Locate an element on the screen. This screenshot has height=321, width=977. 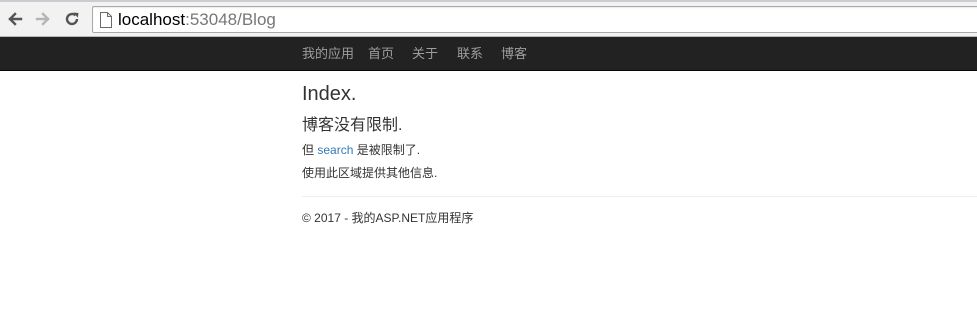
browser-toolbar: localhost:53048/Blog is located at coordinates (488, 18).